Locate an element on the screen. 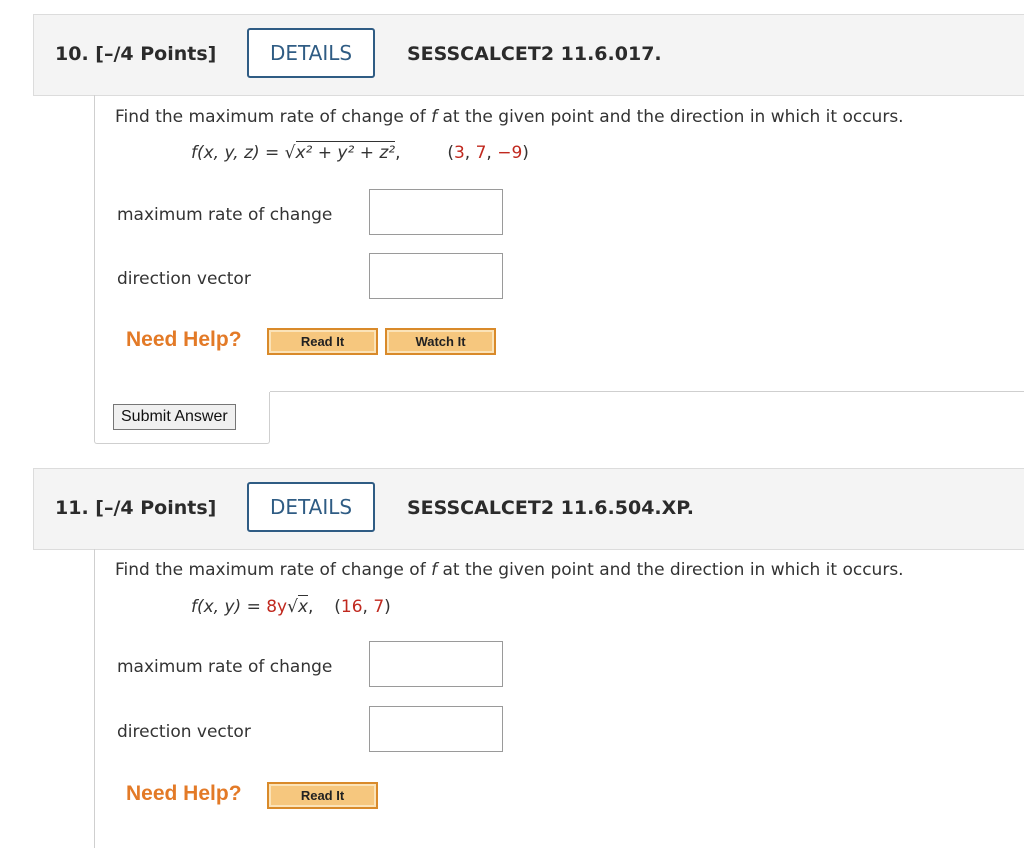  watch-it-button: Watch It is located at coordinates (440, 341).